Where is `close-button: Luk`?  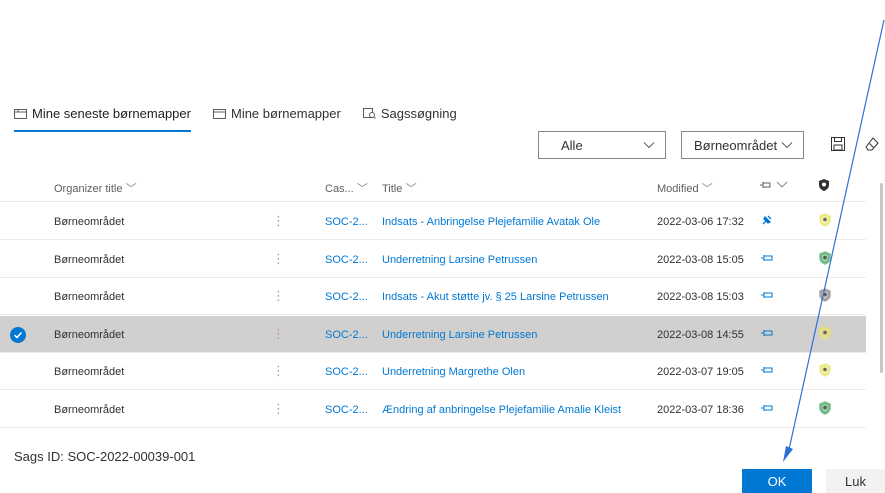 close-button: Luk is located at coordinates (855, 481).